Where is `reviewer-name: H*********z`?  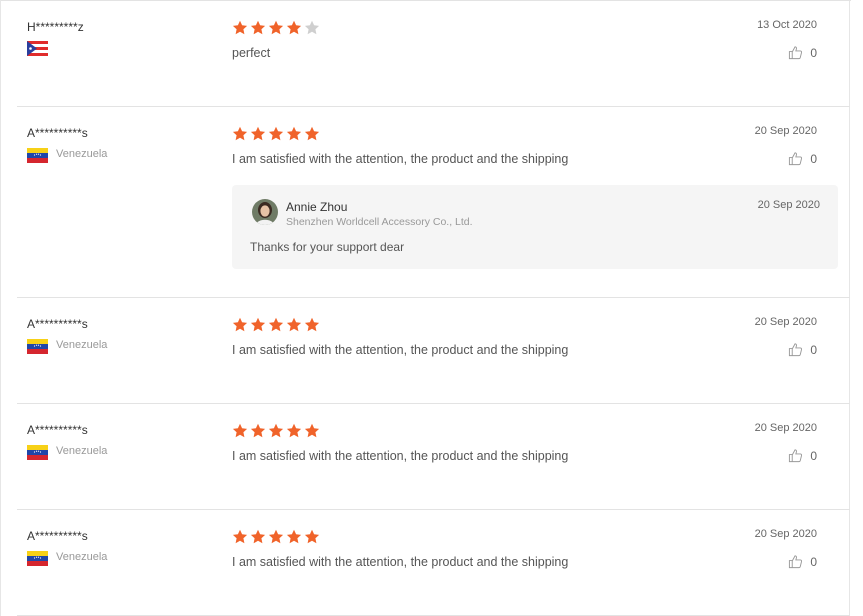
reviewer-name: H*********z is located at coordinates (55, 27).